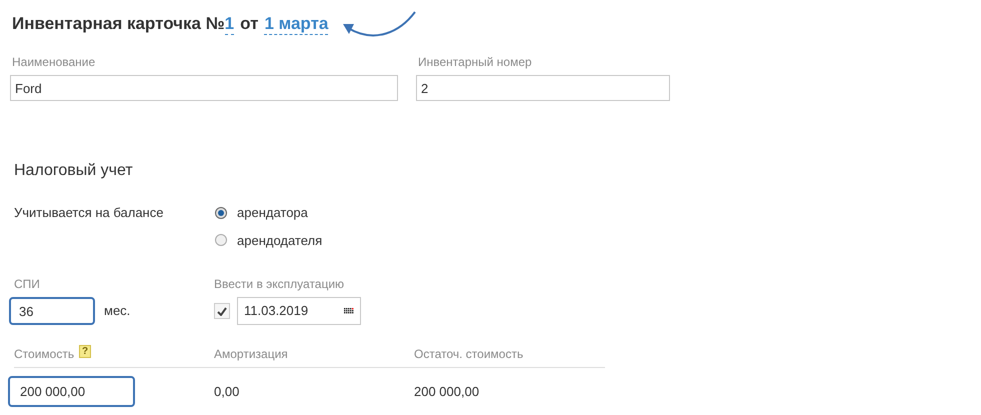  I want to click on months-field: 36, so click(52, 311).